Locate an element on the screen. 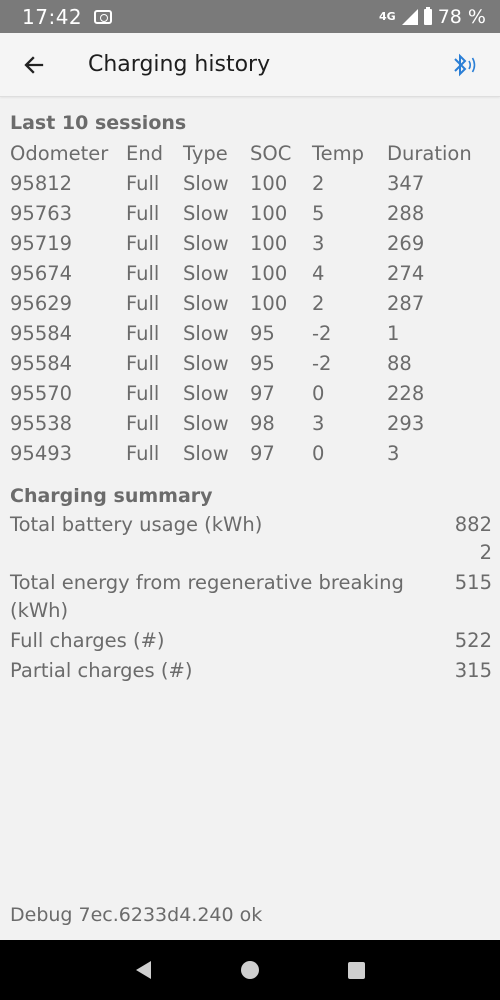 The image size is (500, 1000). table-row: 95584 Full Slow 95 -2 1 is located at coordinates (248, 333).